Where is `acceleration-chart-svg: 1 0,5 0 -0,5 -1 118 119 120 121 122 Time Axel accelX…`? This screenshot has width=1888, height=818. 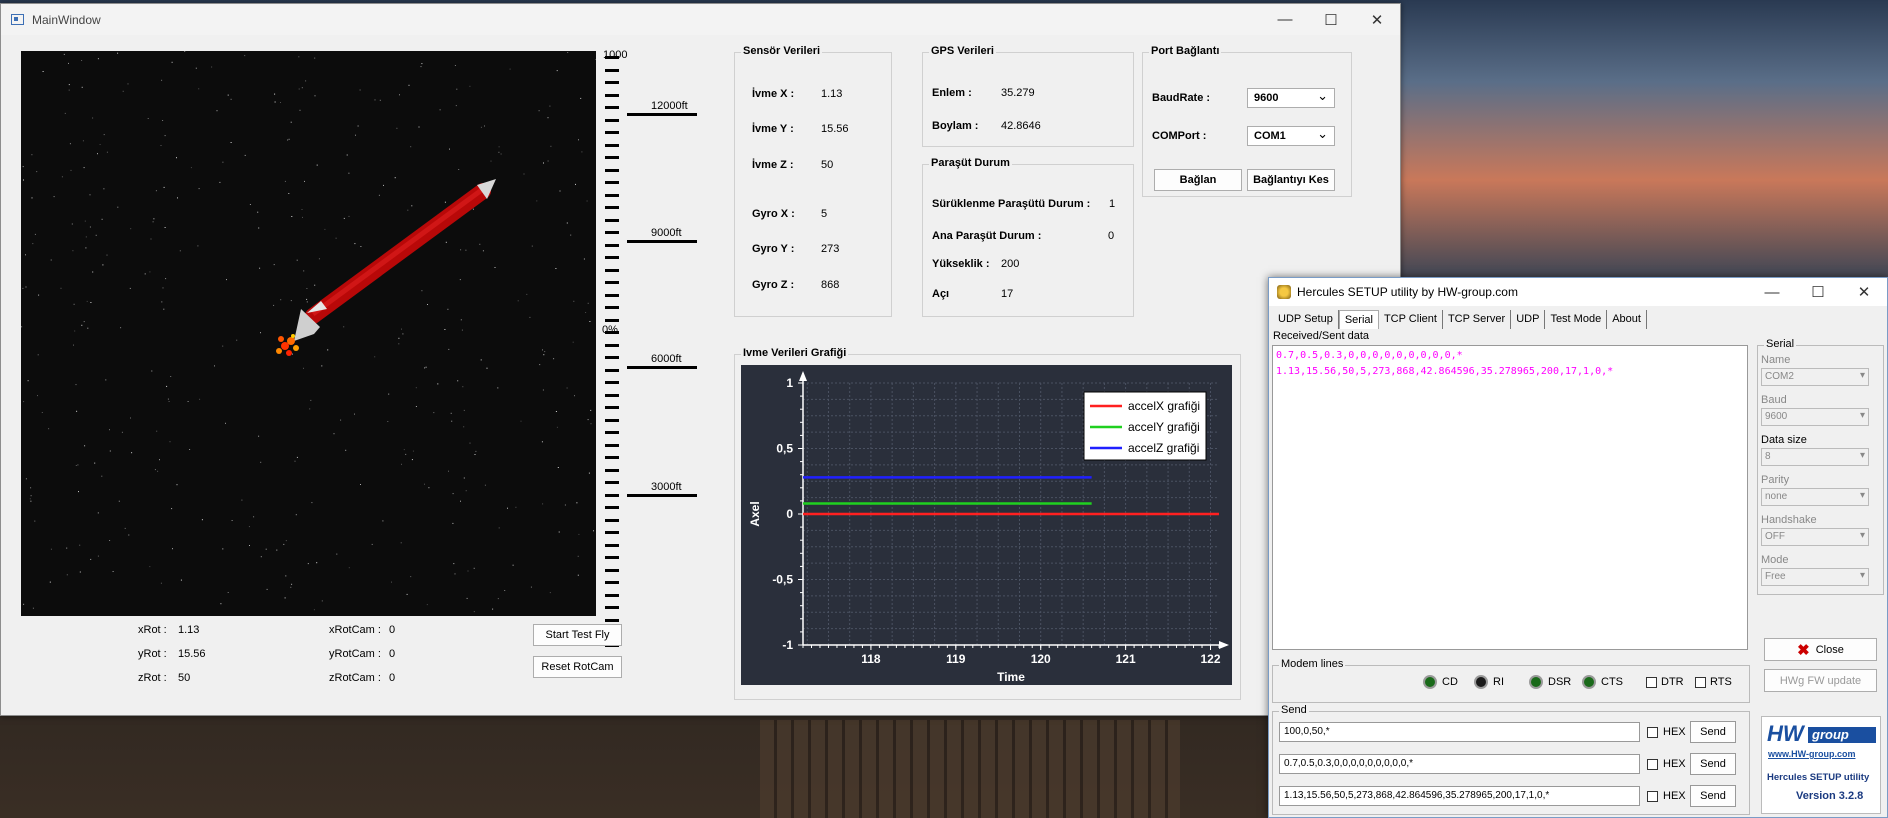 acceleration-chart-svg: 1 0,5 0 -0,5 -1 118 119 120 121 122 Time Axel accelX… is located at coordinates (988, 527).